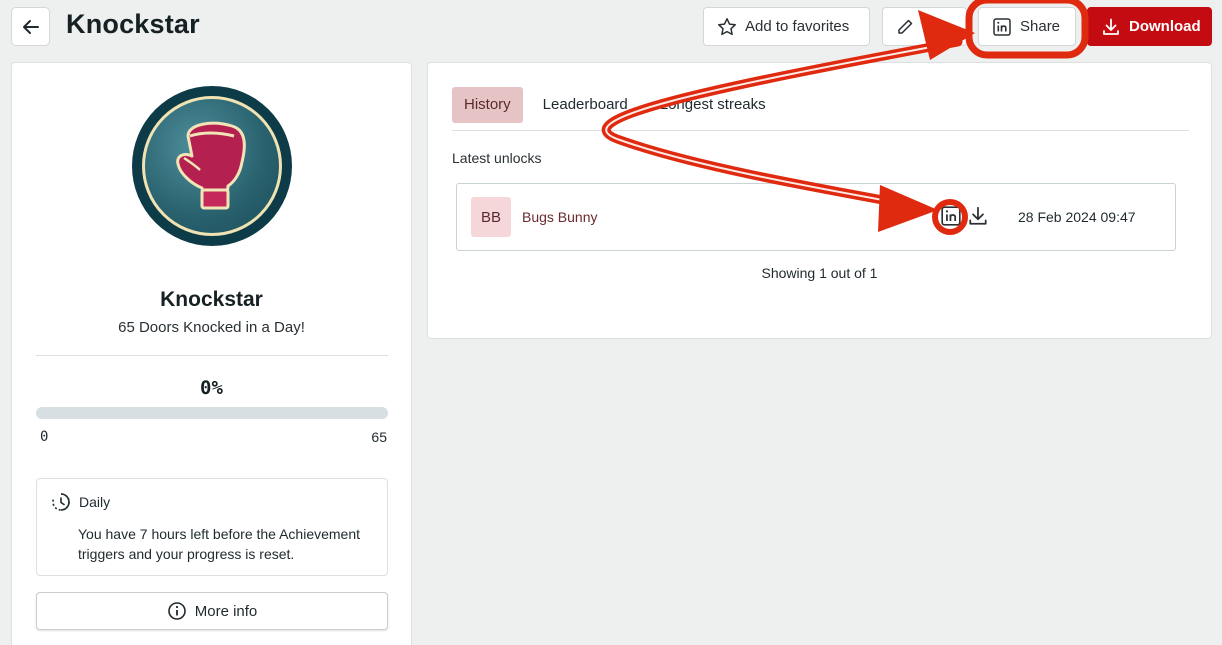 This screenshot has height=645, width=1222. Describe the element at coordinates (924, 26) in the screenshot. I see `edit-button` at that location.